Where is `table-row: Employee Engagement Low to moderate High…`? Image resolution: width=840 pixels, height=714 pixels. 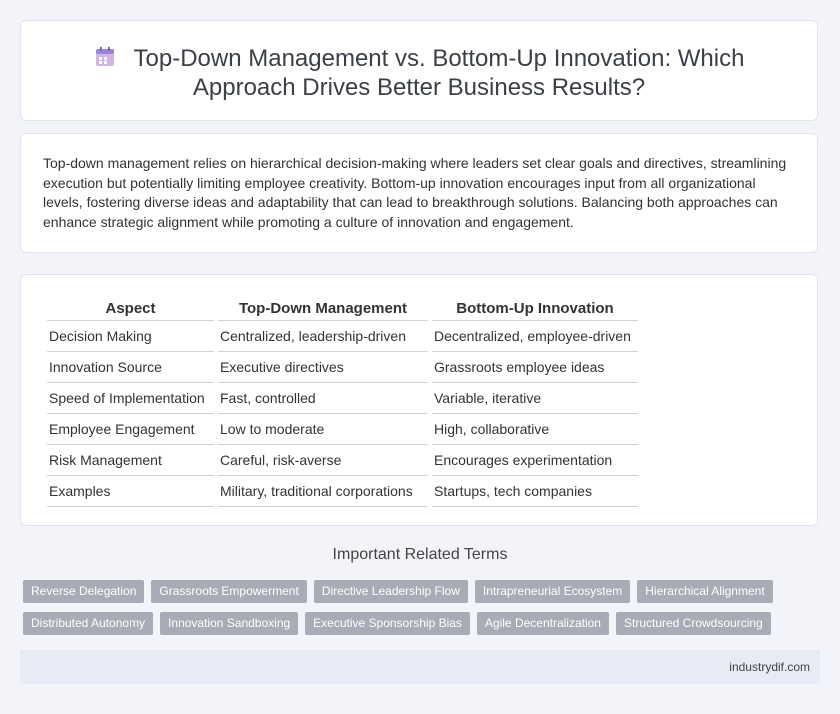 table-row: Employee Engagement Low to moderate High… is located at coordinates (342, 429).